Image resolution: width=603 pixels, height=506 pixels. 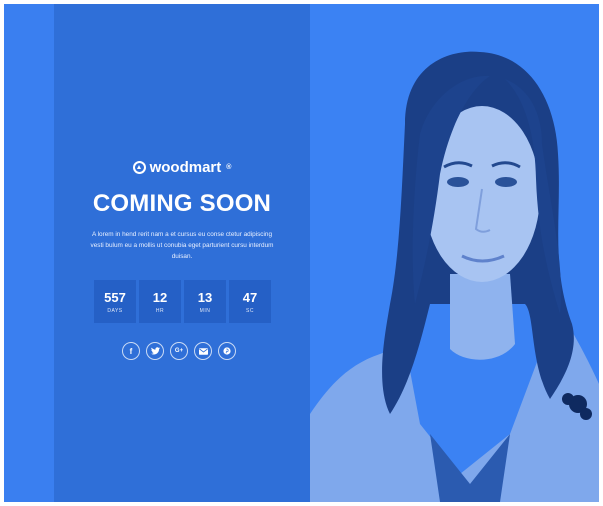 I want to click on pinterest-icon, so click(x=227, y=351).